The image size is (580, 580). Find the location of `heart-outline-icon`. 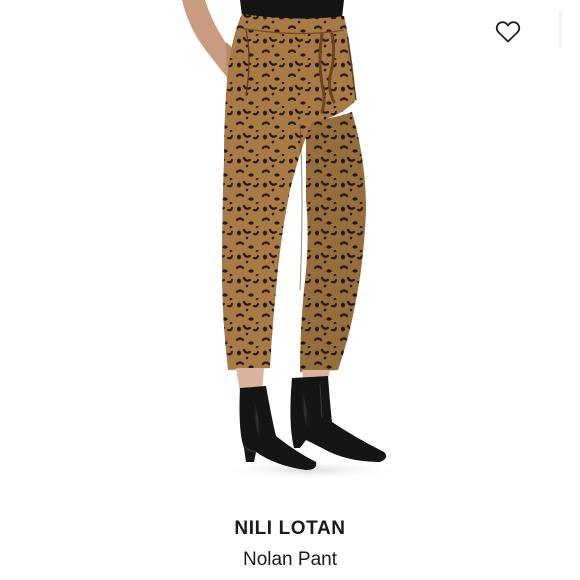

heart-outline-icon is located at coordinates (508, 32).